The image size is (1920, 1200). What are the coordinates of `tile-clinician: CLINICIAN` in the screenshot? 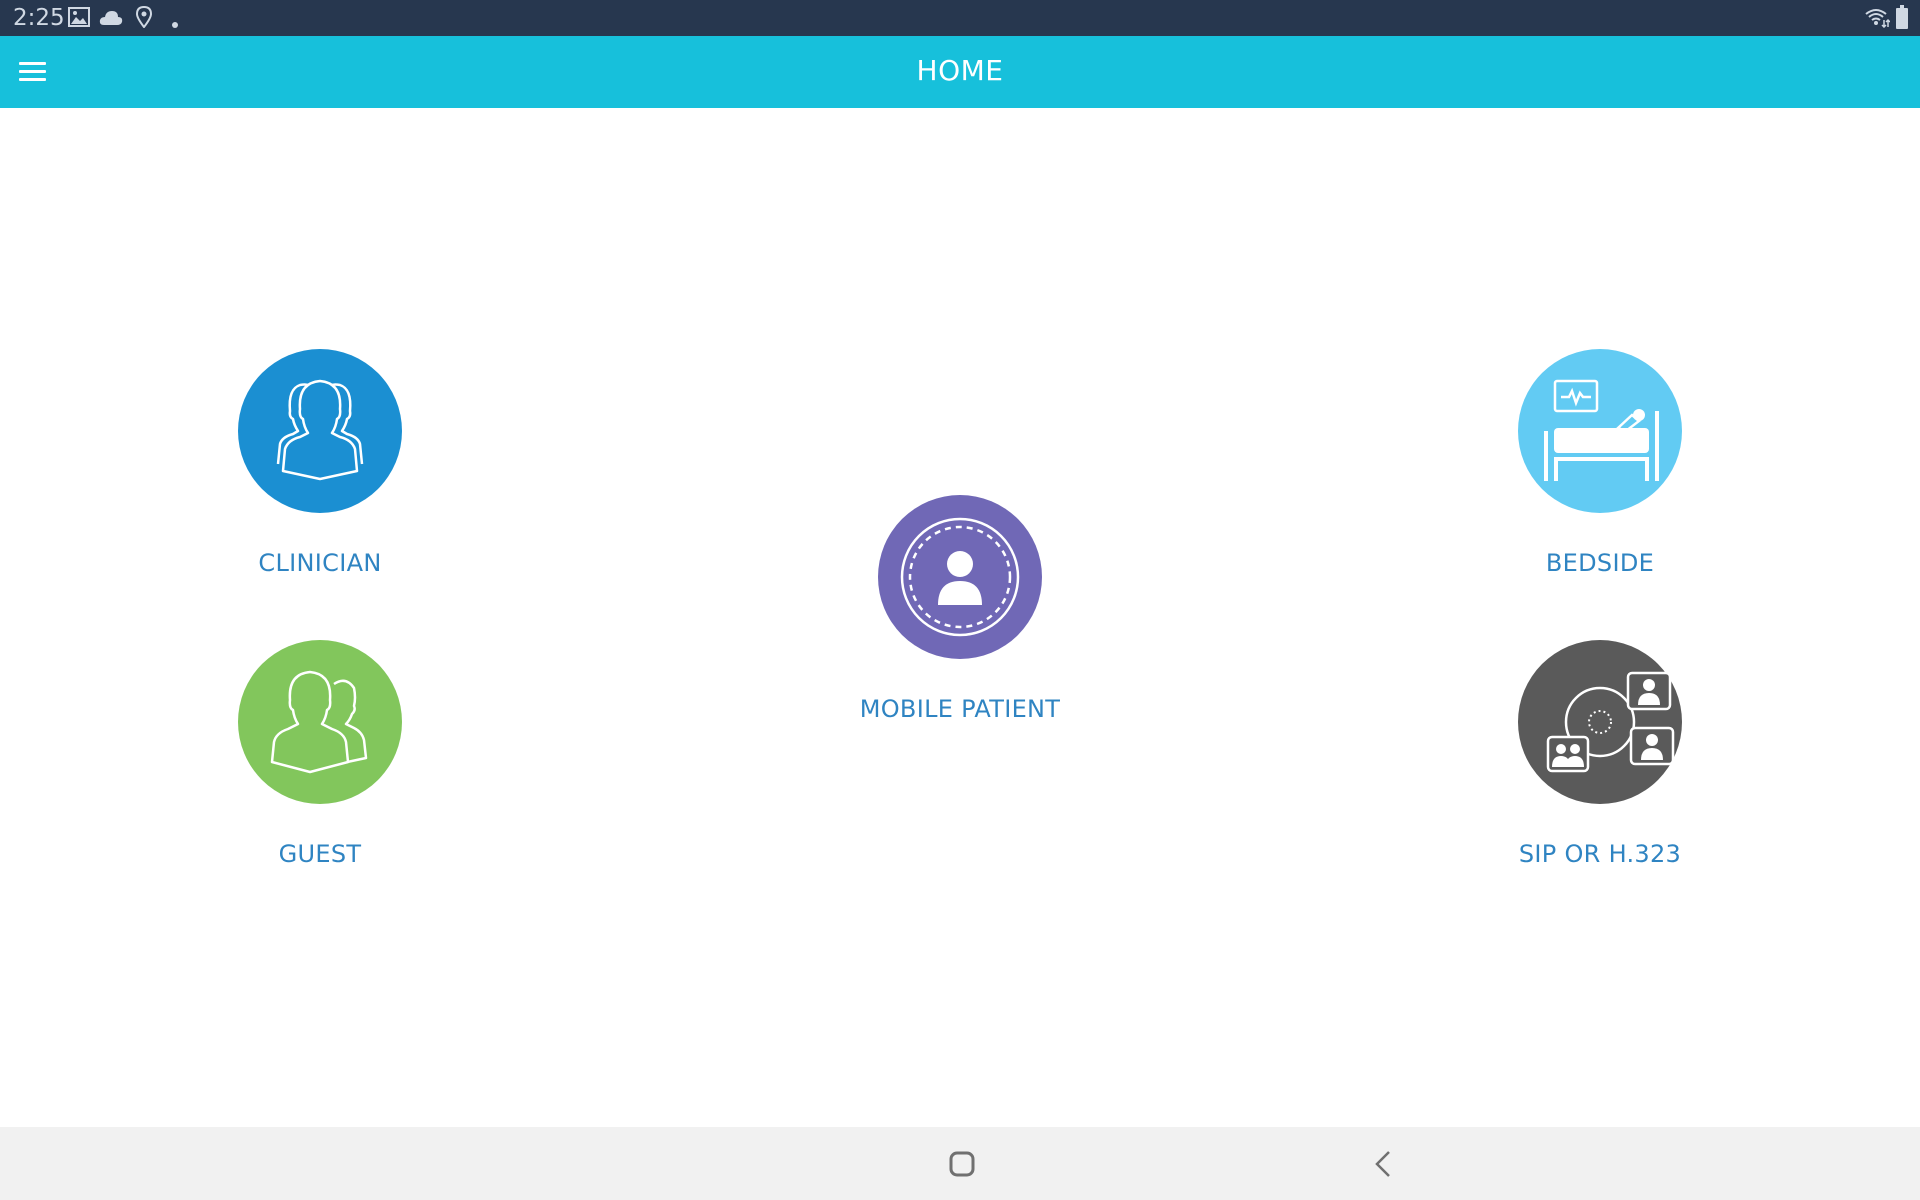 It's located at (320, 463).